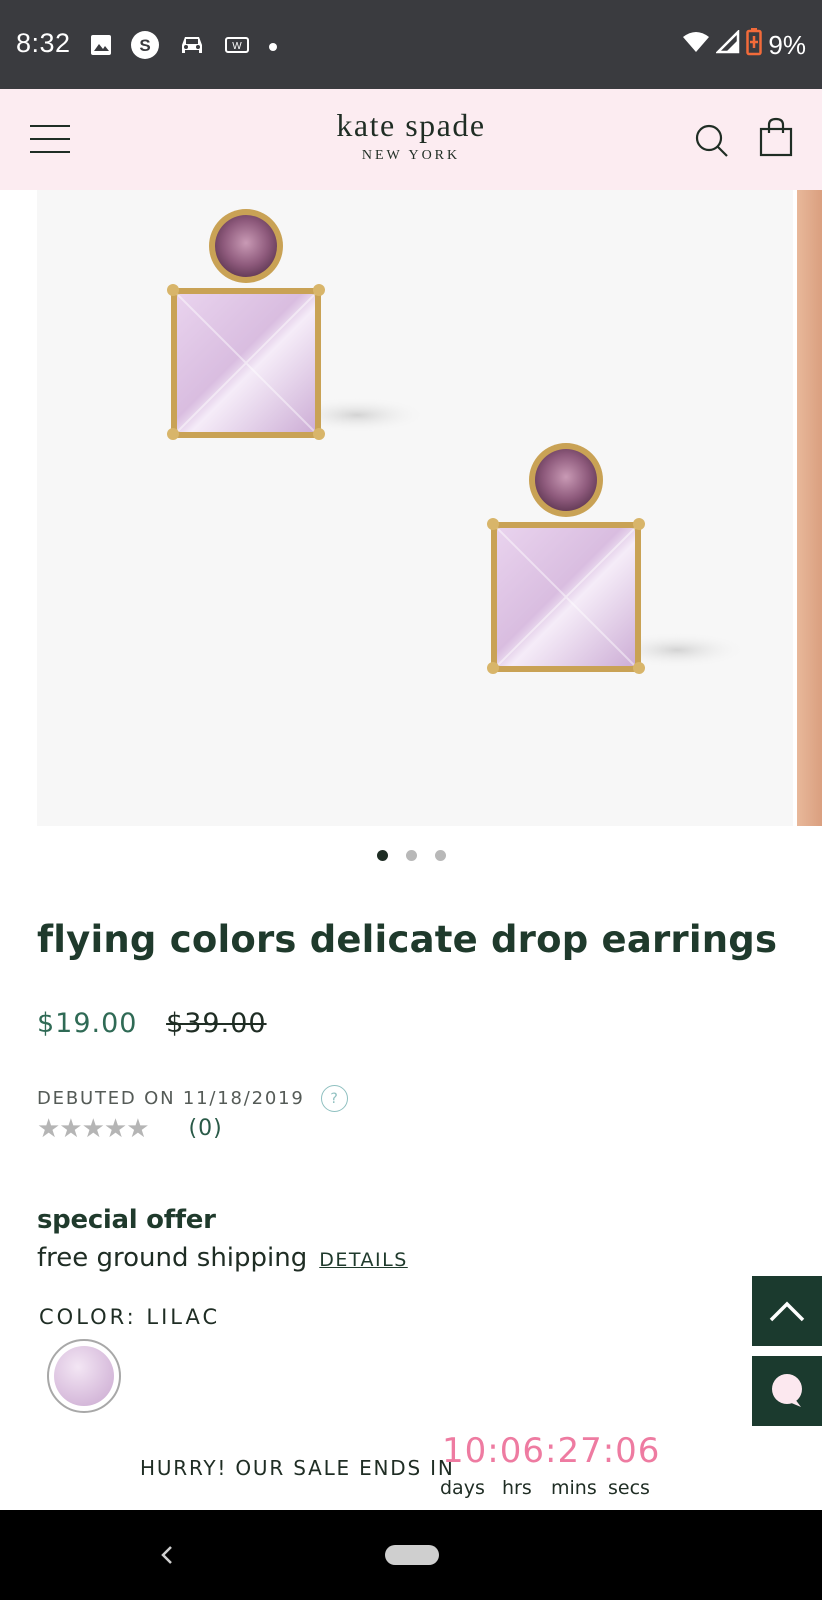 The image size is (822, 1600). I want to click on color-swatch-lilac, so click(84, 1376).